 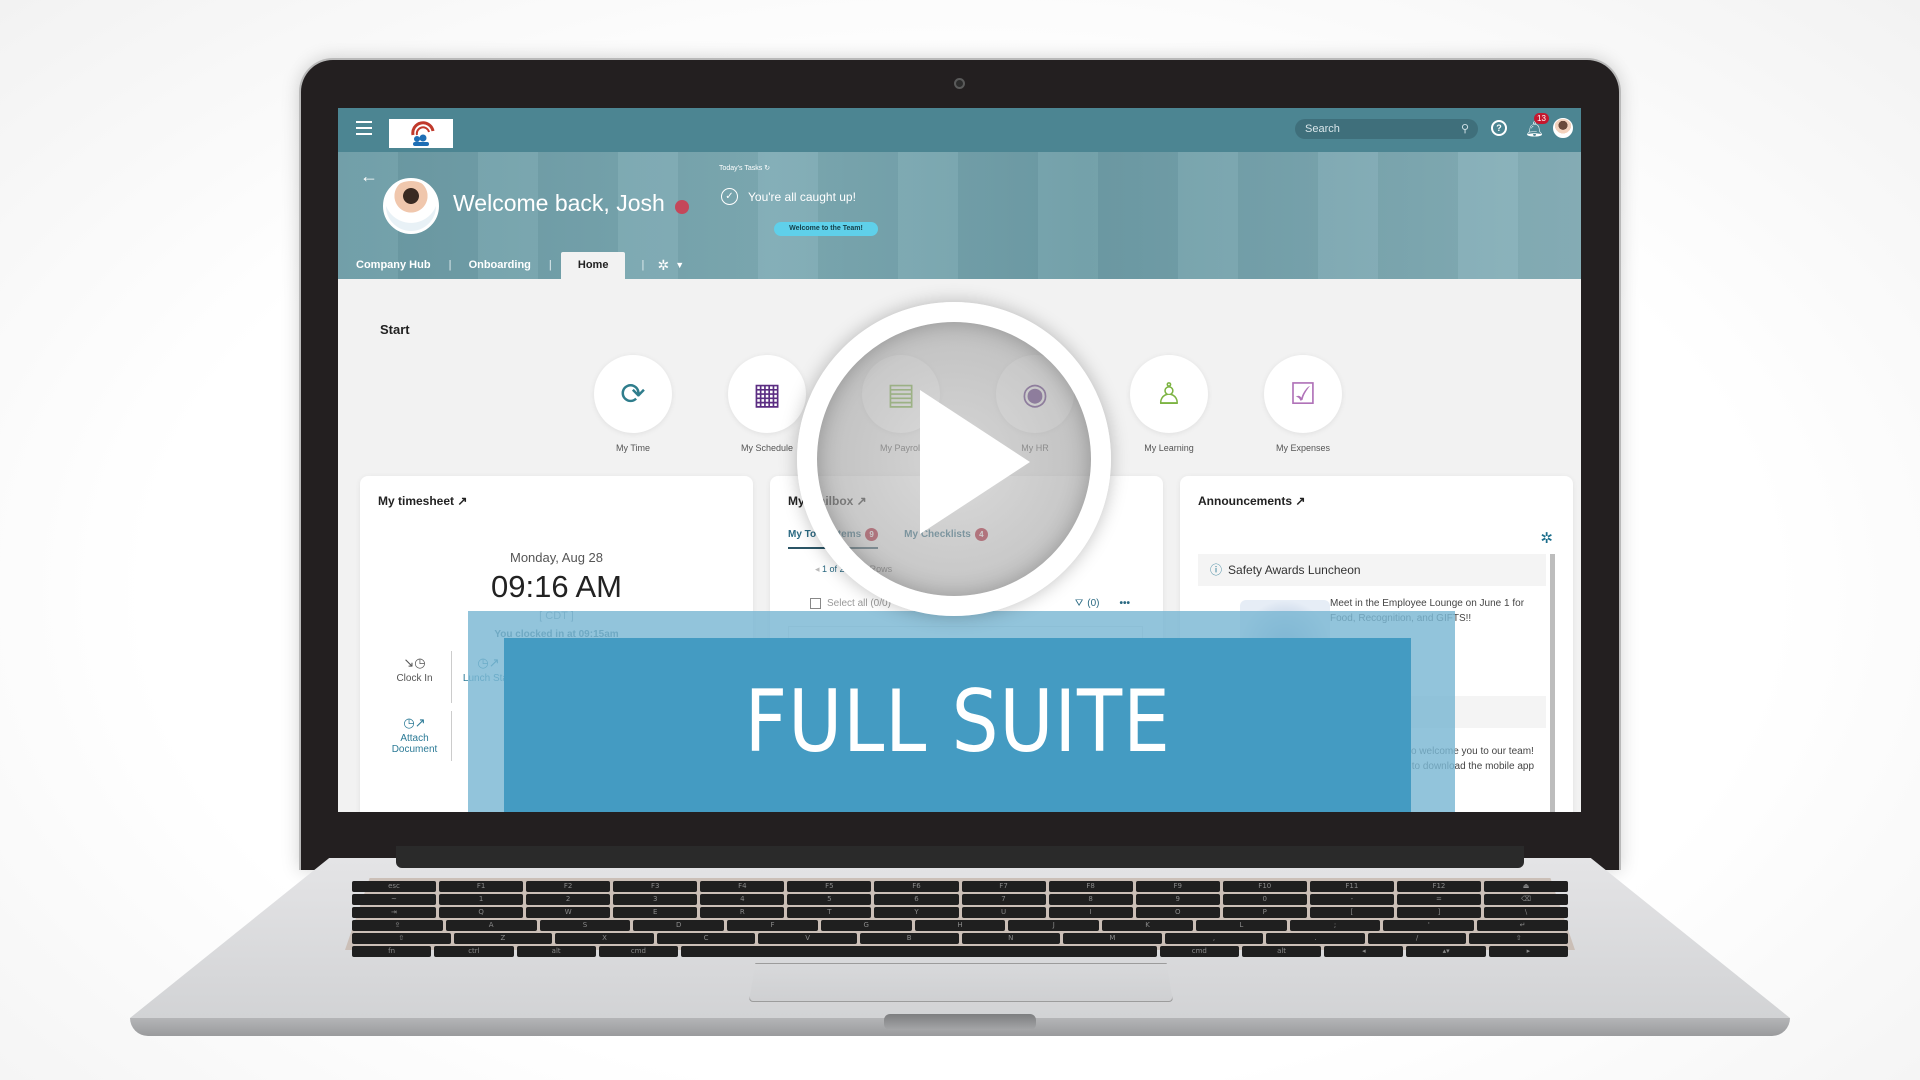 What do you see at coordinates (1169, 448) in the screenshot?
I see `tile-label: My Learning` at bounding box center [1169, 448].